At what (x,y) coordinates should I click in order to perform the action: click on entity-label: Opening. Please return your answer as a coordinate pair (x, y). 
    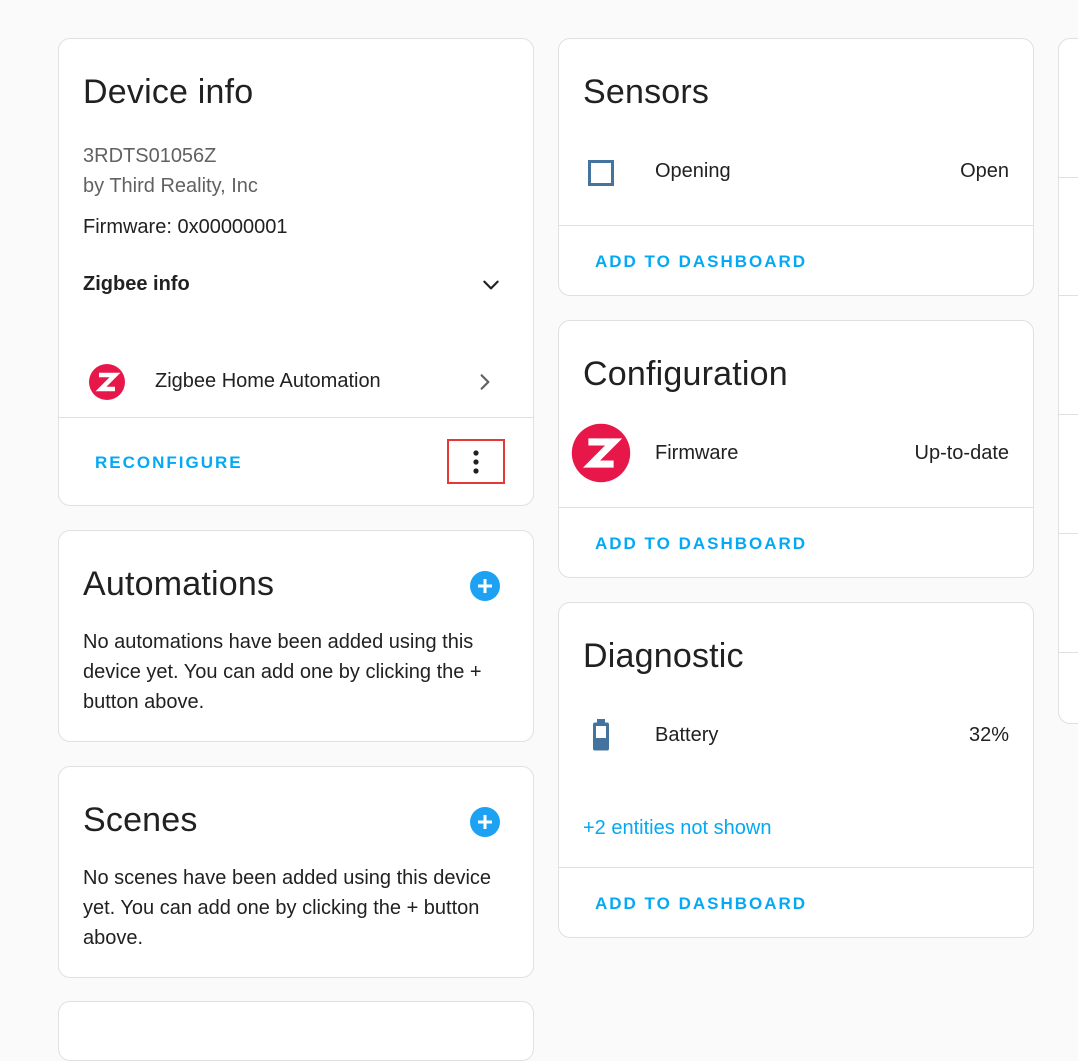
    Looking at the image, I should click on (693, 171).